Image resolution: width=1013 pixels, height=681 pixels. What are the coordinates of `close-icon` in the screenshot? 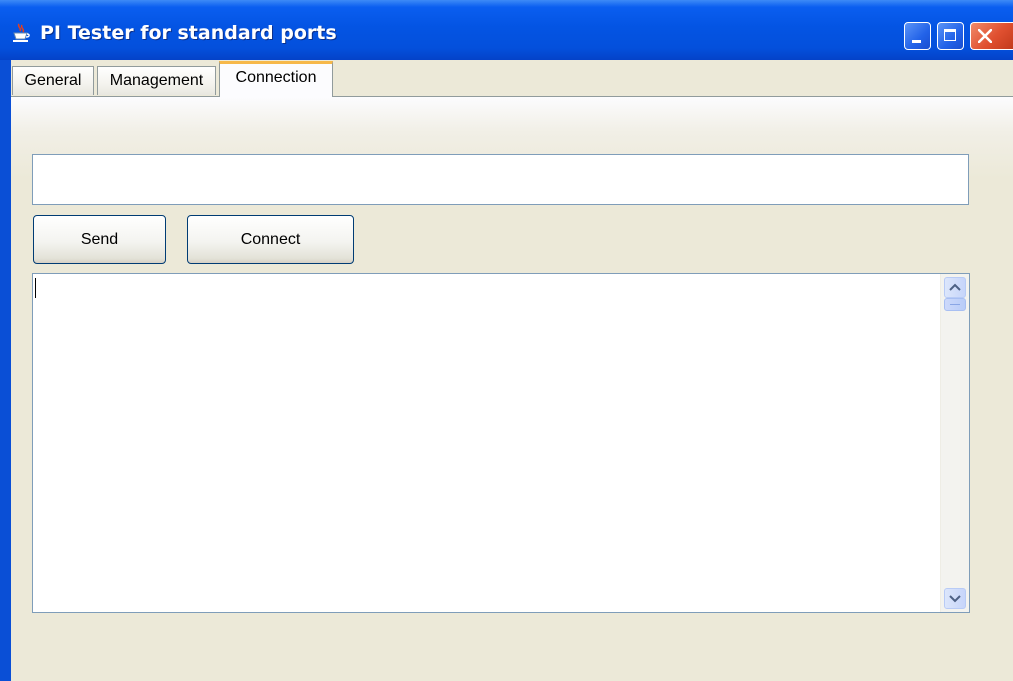 It's located at (985, 36).